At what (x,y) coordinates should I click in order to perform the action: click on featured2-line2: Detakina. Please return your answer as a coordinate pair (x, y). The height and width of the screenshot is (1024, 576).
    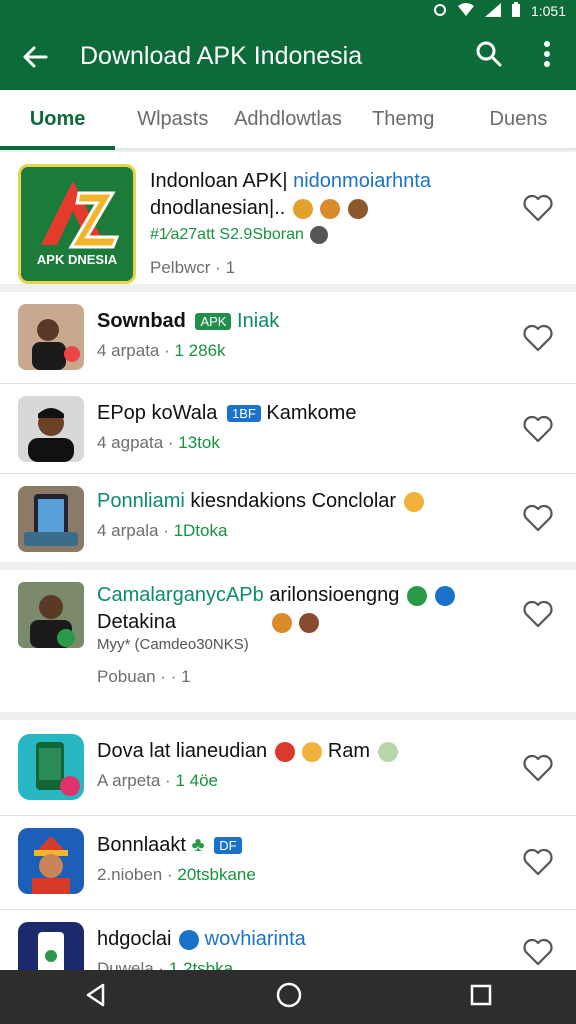
    Looking at the image, I should click on (136, 622).